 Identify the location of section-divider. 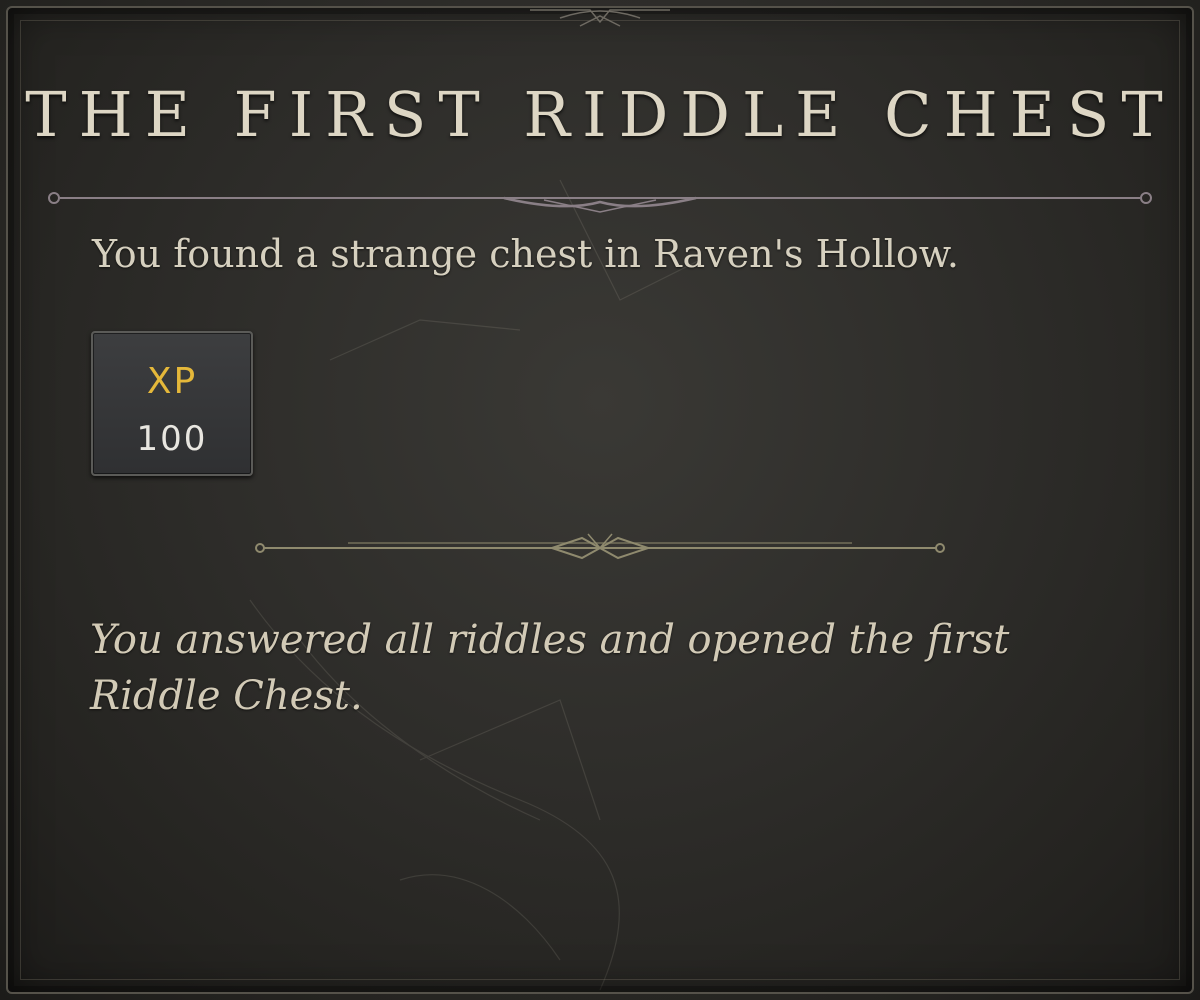
(600, 546).